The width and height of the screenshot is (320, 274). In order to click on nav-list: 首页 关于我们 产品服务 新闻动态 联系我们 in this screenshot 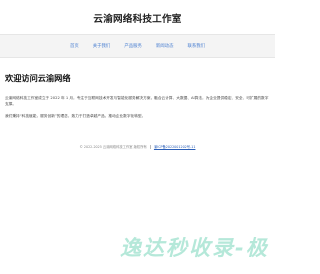, I will do `click(137, 46)`.